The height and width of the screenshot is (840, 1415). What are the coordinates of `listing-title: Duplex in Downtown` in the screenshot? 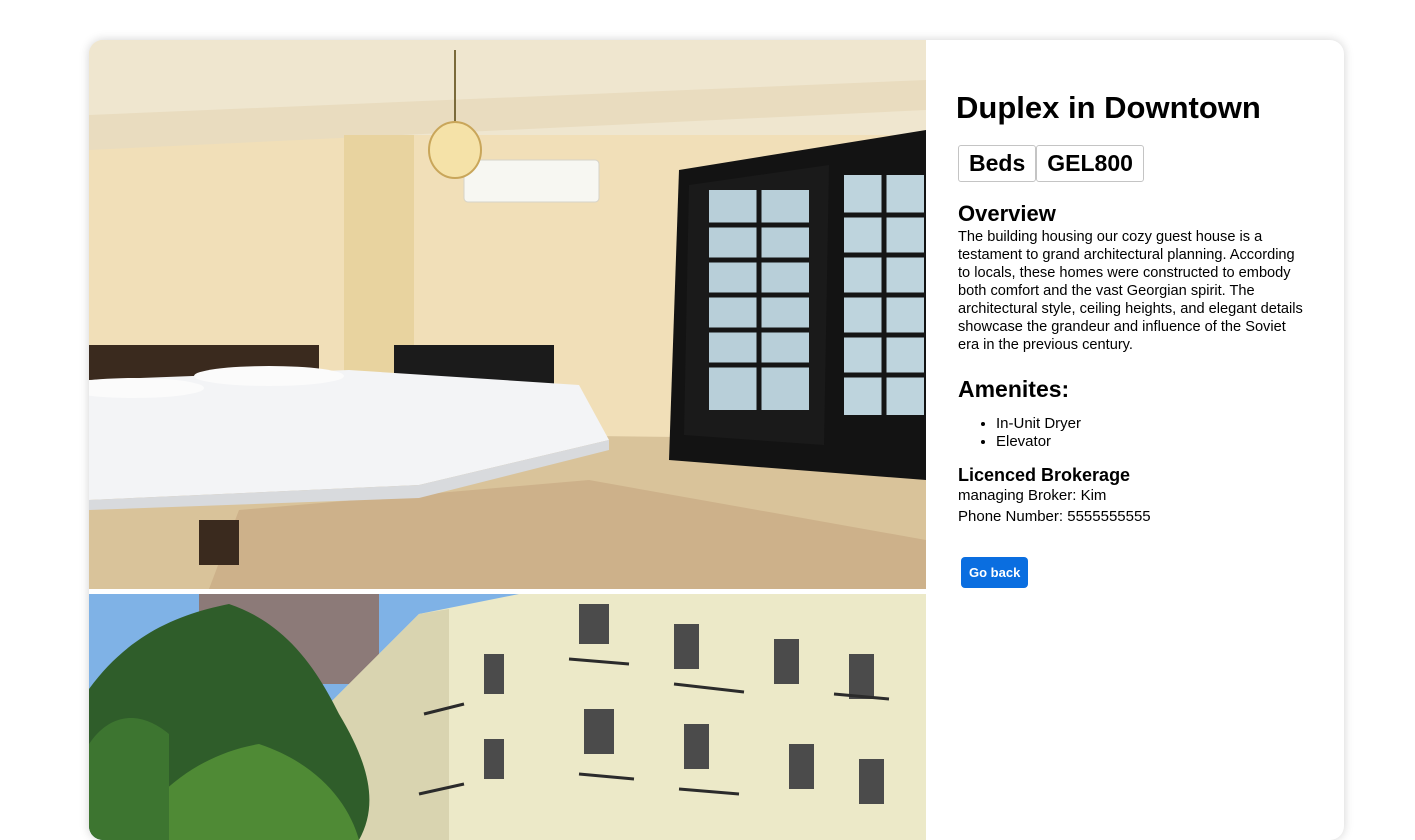 It's located at (1108, 107).